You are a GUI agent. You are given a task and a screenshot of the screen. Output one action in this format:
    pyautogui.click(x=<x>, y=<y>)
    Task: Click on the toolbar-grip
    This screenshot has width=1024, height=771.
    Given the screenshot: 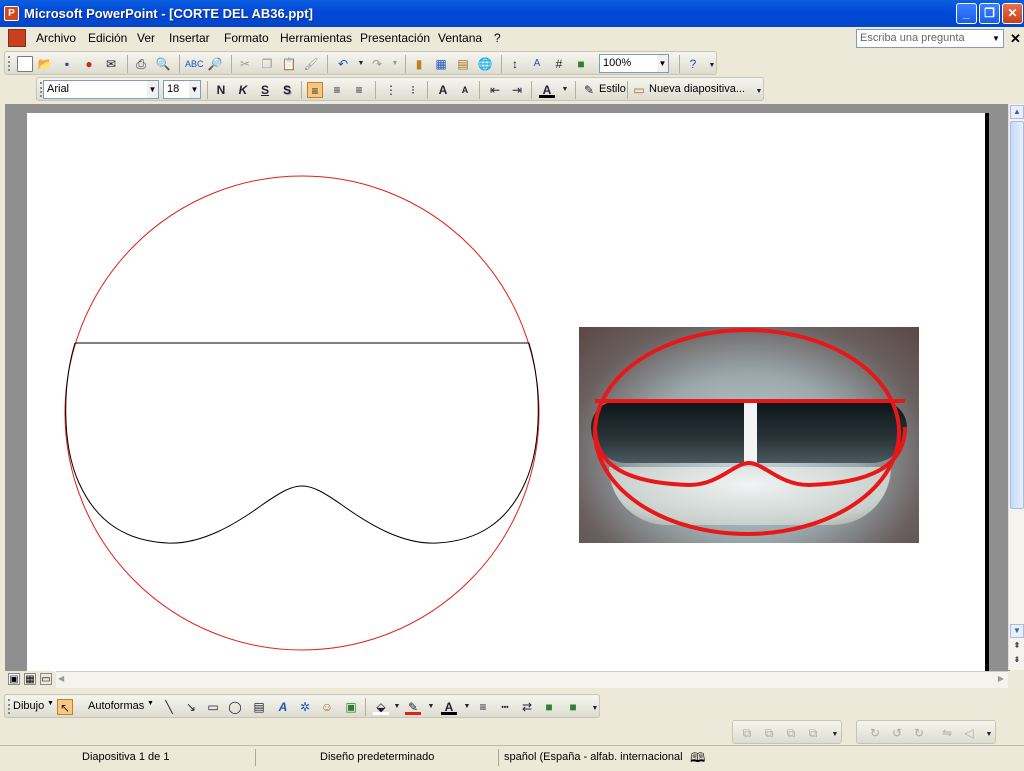 What is the action you would take?
    pyautogui.click(x=9, y=706)
    